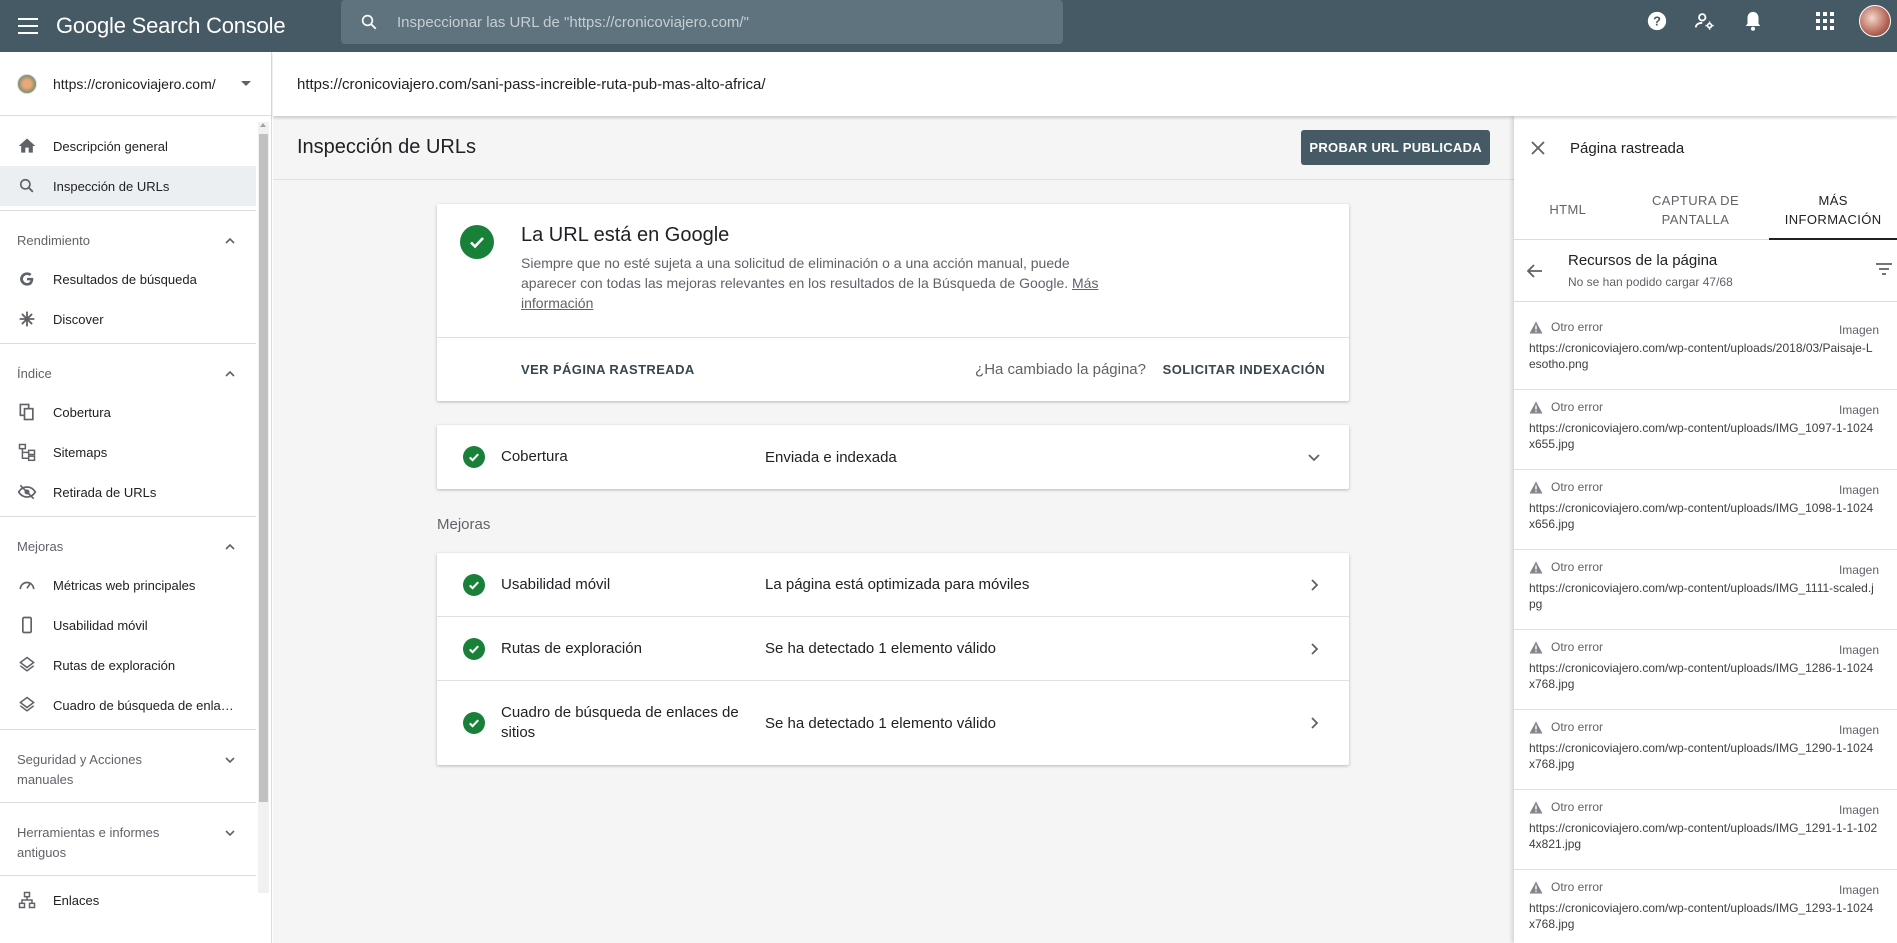 The image size is (1897, 943). What do you see at coordinates (128, 585) in the screenshot?
I see `sidebar-item-core-web-vitals: Métricas web principales` at bounding box center [128, 585].